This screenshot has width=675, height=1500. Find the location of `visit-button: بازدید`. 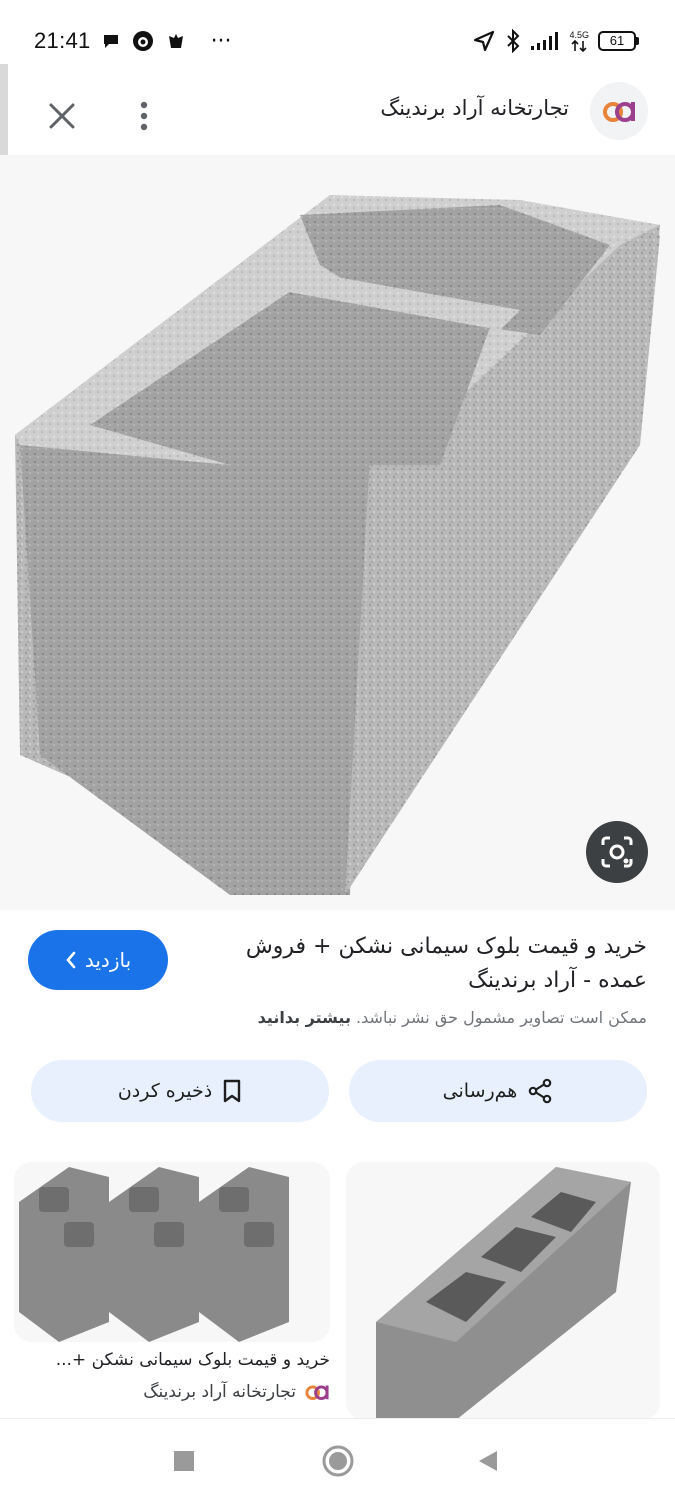

visit-button: بازدید is located at coordinates (98, 960).